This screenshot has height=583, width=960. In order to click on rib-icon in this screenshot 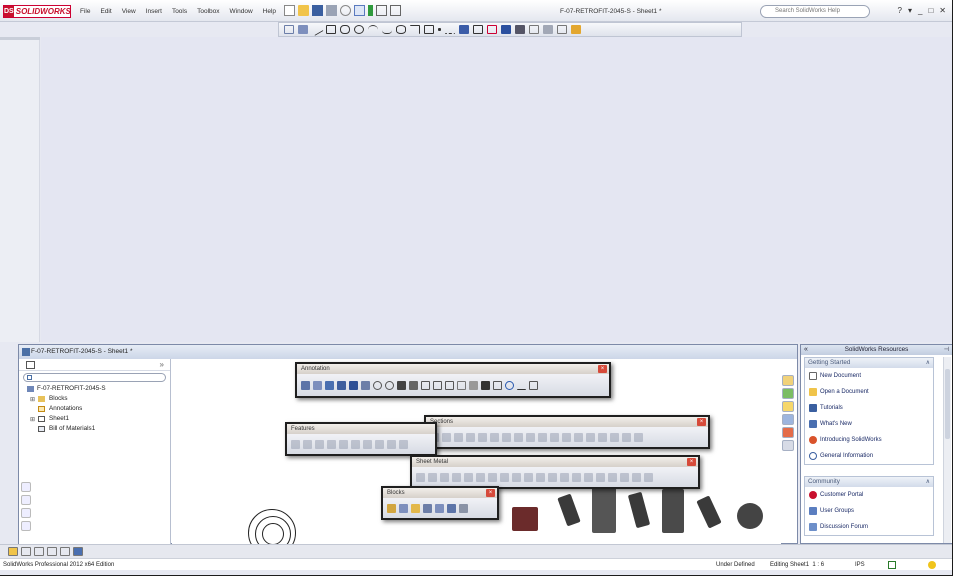, I will do `click(355, 444)`.